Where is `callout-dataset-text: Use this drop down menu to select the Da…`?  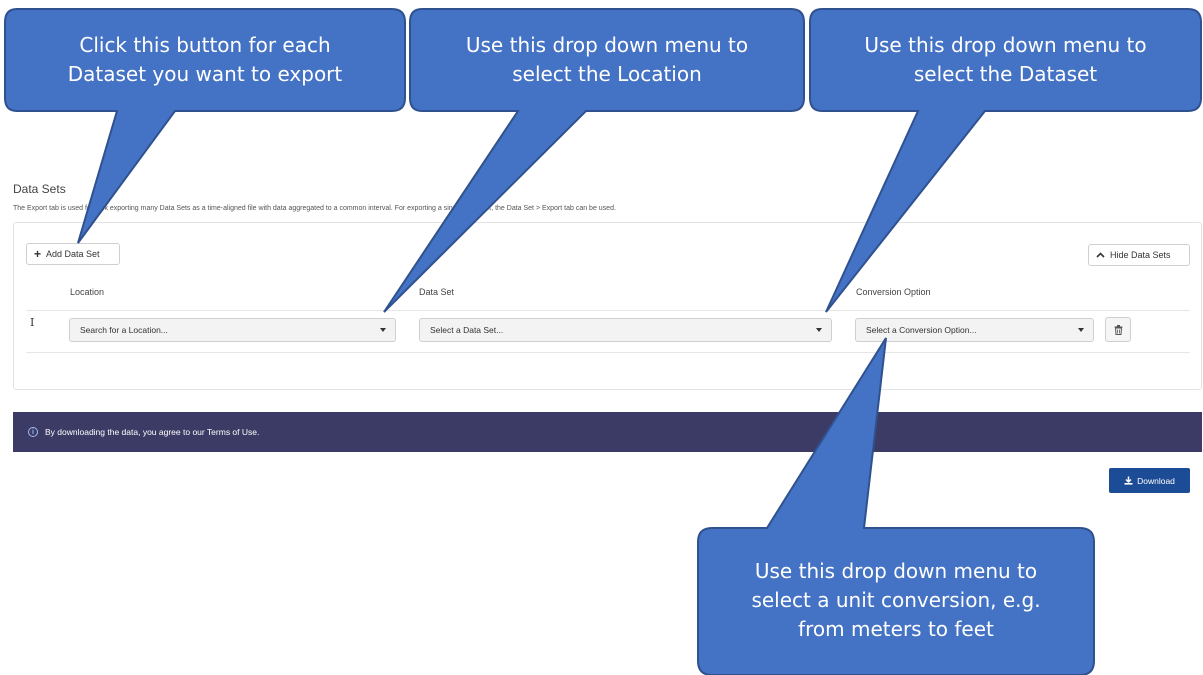 callout-dataset-text: Use this drop down menu to select the Da… is located at coordinates (1005, 60).